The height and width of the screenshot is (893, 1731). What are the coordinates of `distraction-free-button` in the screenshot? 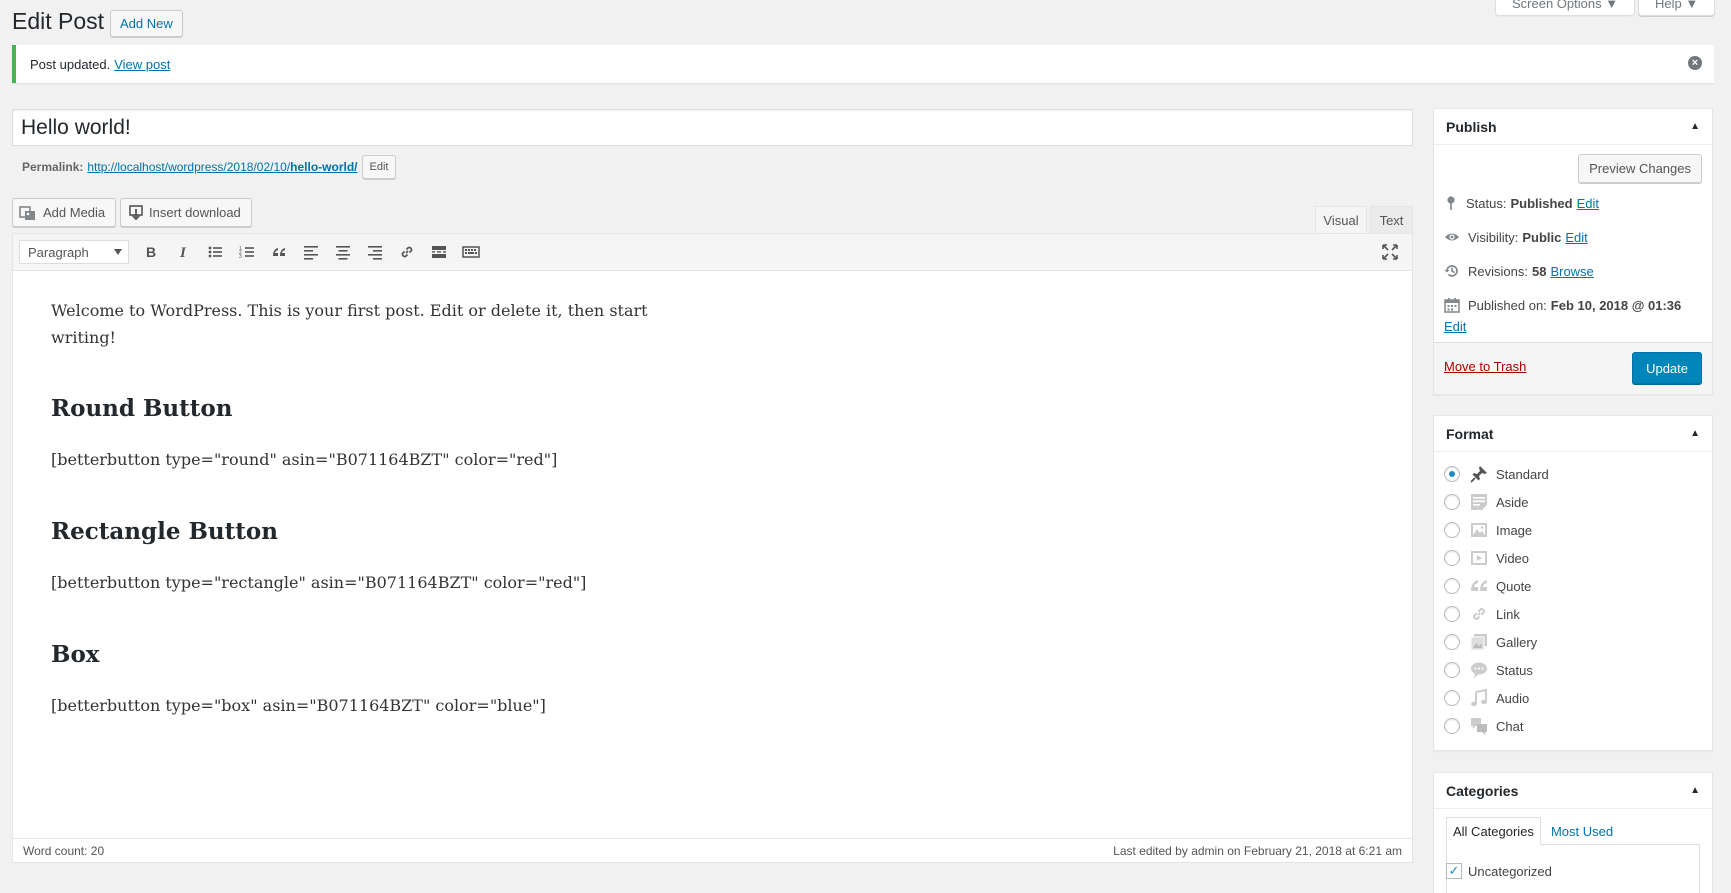 It's located at (1390, 252).